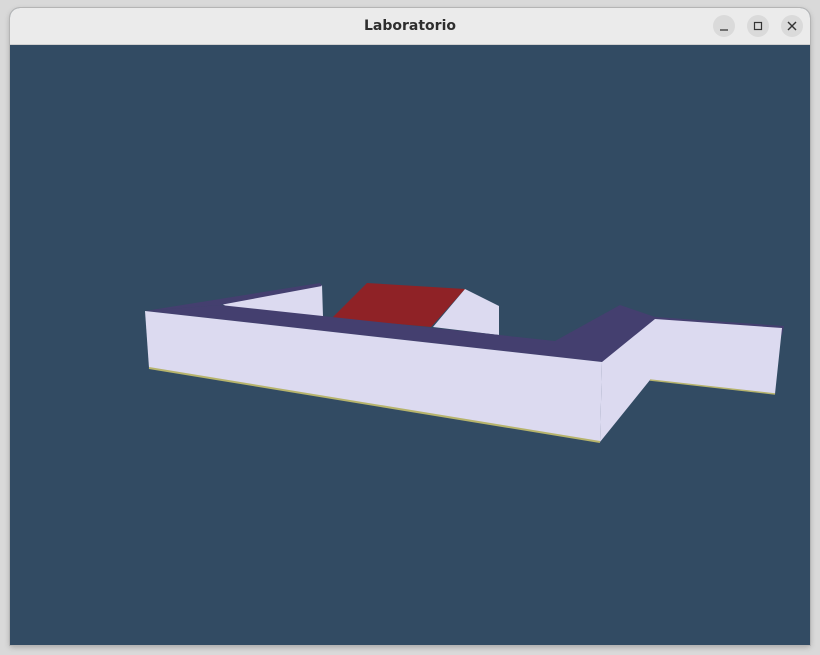 The width and height of the screenshot is (820, 655). I want to click on maximize-button, so click(758, 26).